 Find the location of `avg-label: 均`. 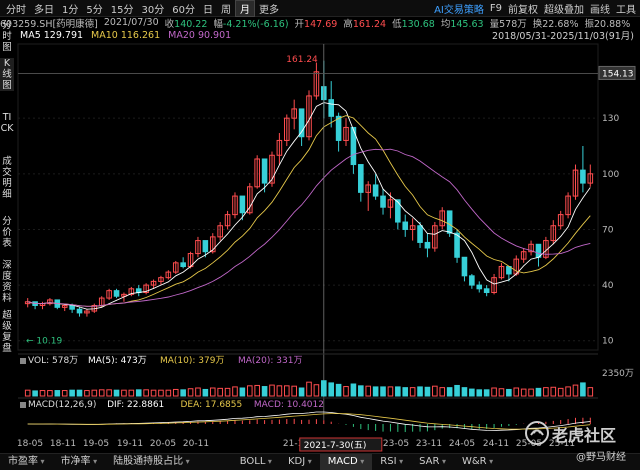

avg-label: 均 is located at coordinates (445, 24).